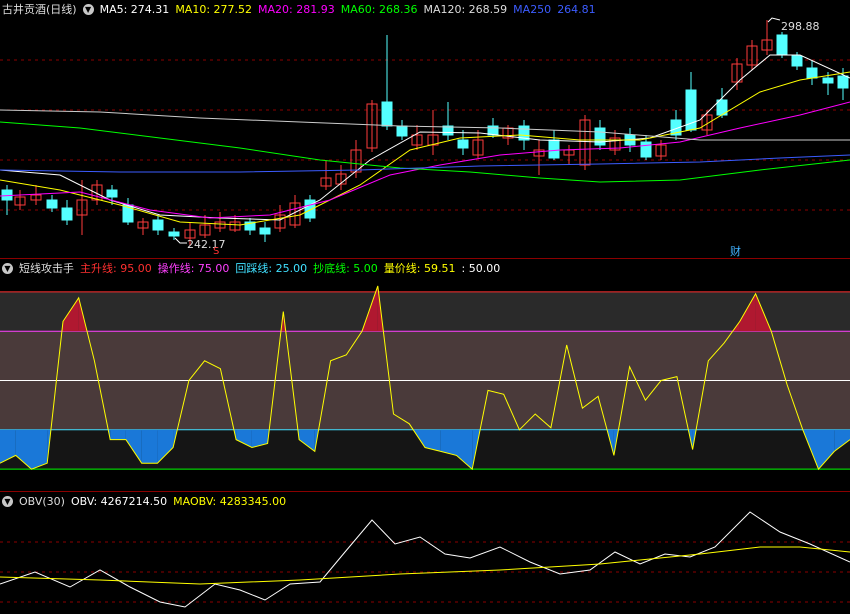  I want to click on maobv-line, so click(425, 565).